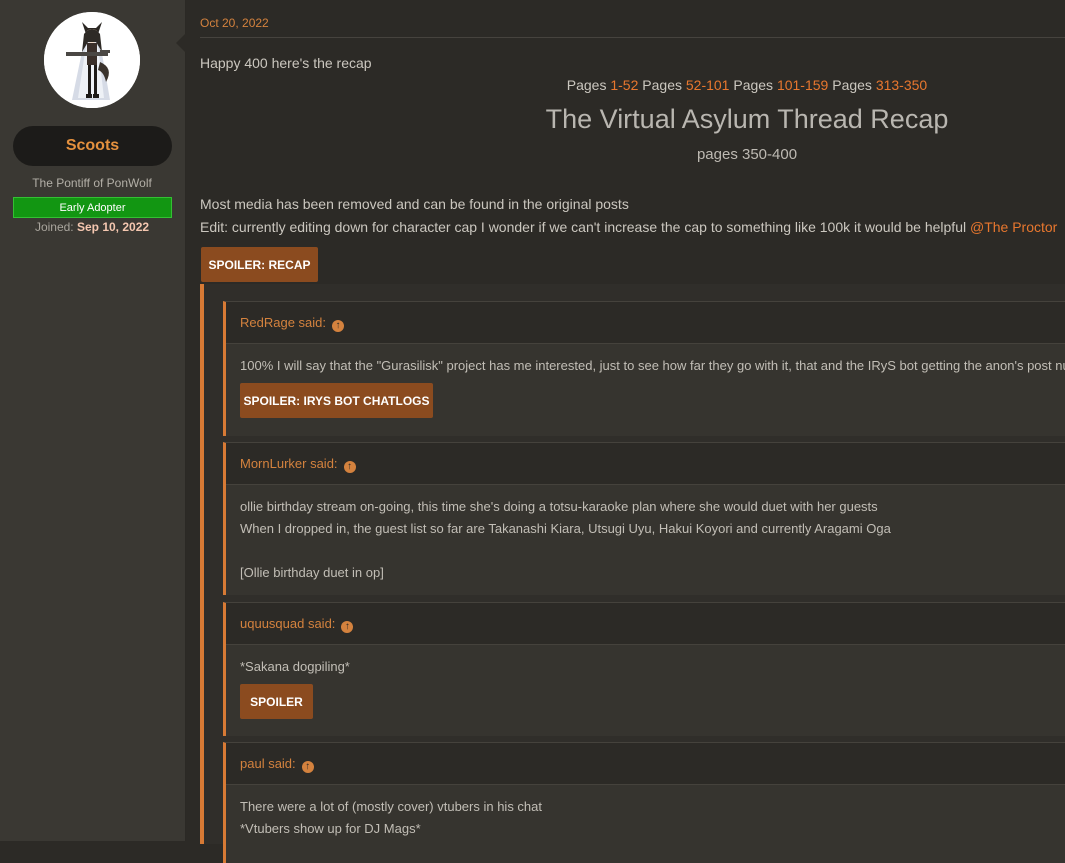 The height and width of the screenshot is (863, 1065). What do you see at coordinates (286, 63) in the screenshot?
I see `post-intro: Happy 400 here's the recap` at bounding box center [286, 63].